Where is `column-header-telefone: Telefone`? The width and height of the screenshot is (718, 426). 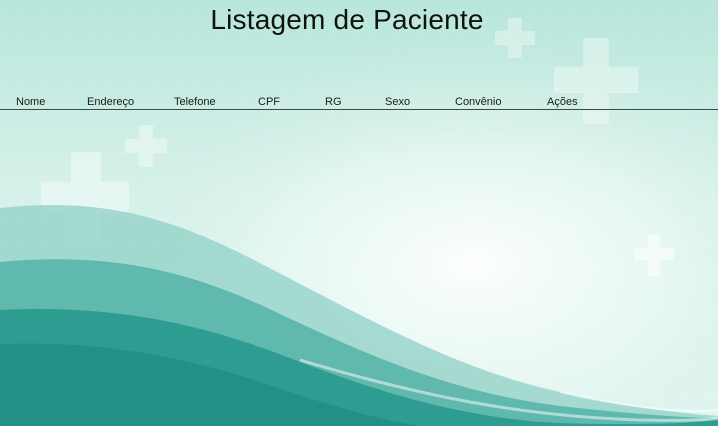
column-header-telefone: Telefone is located at coordinates (195, 102).